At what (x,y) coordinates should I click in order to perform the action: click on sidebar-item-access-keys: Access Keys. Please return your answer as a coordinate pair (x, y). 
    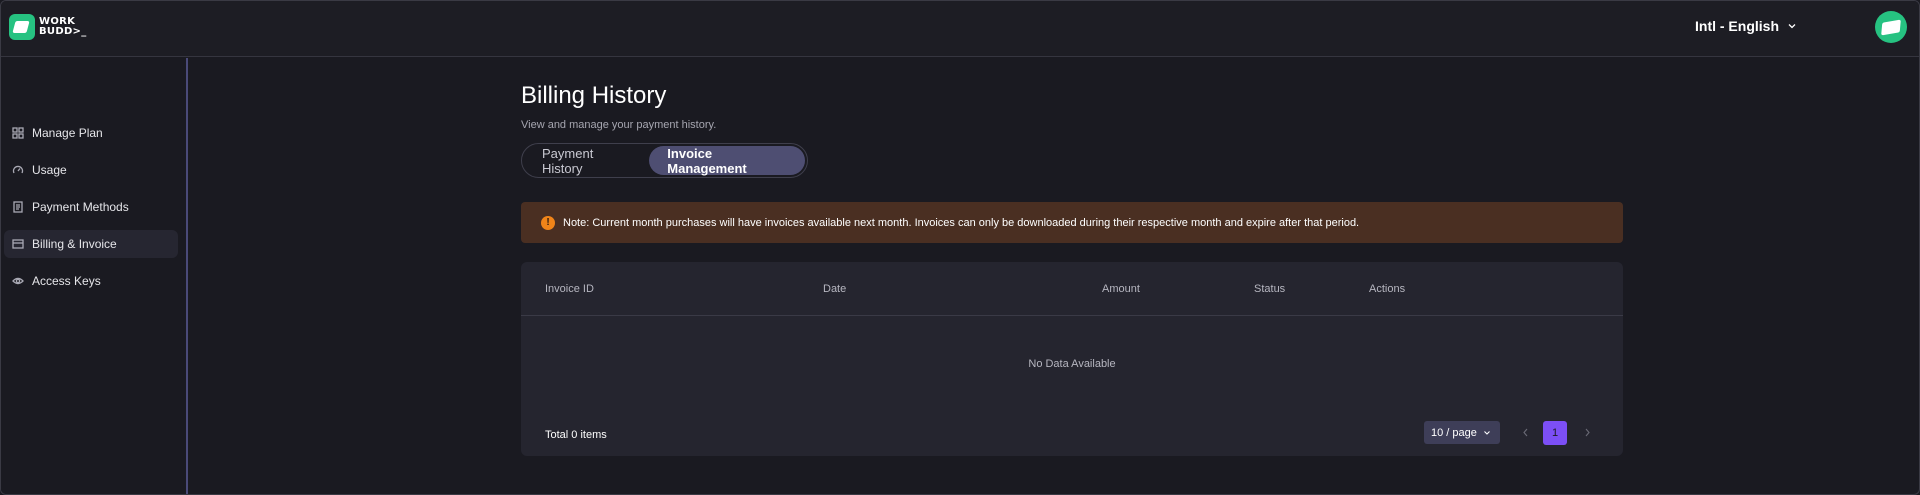
    Looking at the image, I should click on (91, 281).